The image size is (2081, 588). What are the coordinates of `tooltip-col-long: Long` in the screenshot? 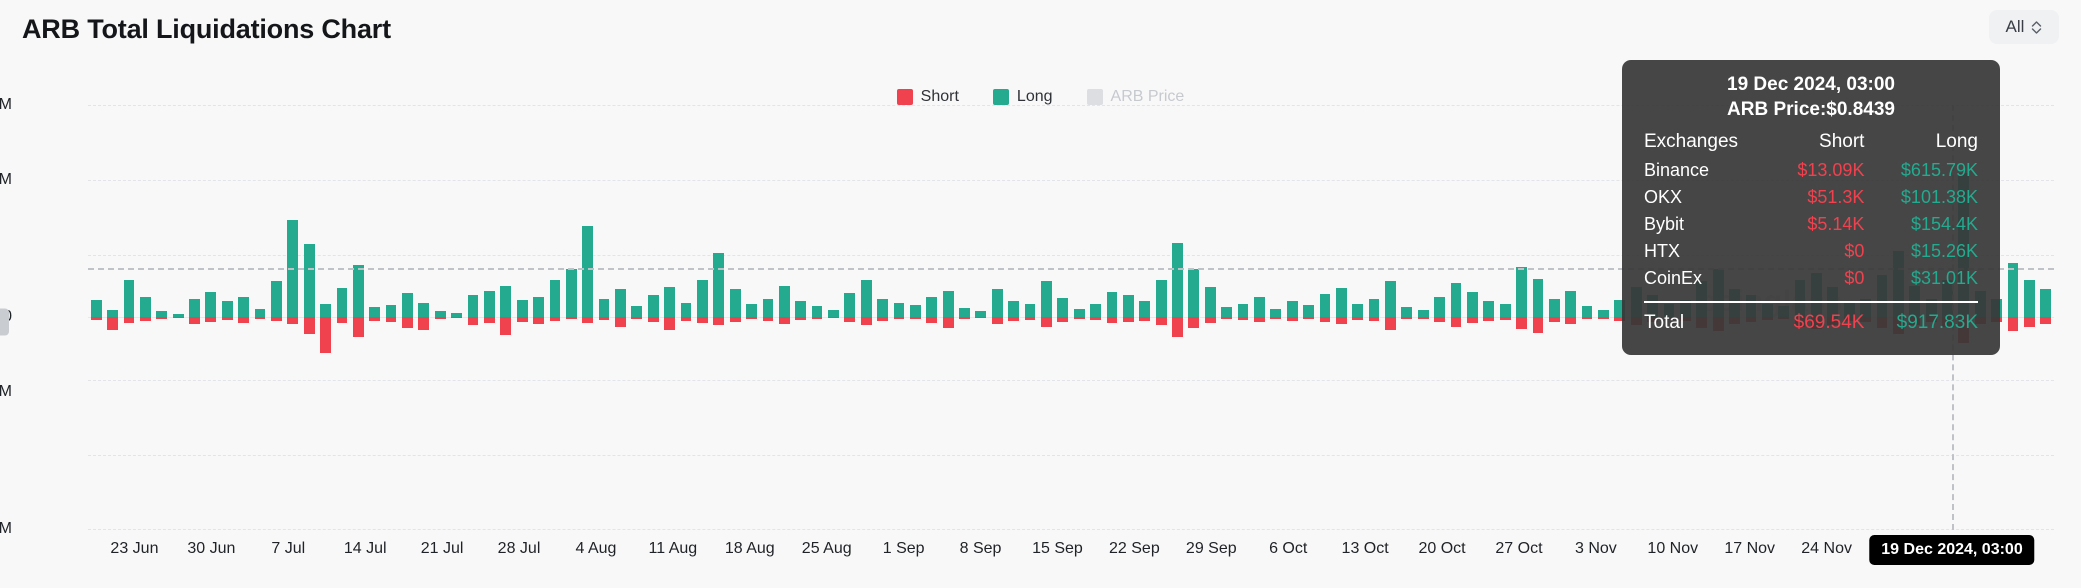 It's located at (1956, 141).